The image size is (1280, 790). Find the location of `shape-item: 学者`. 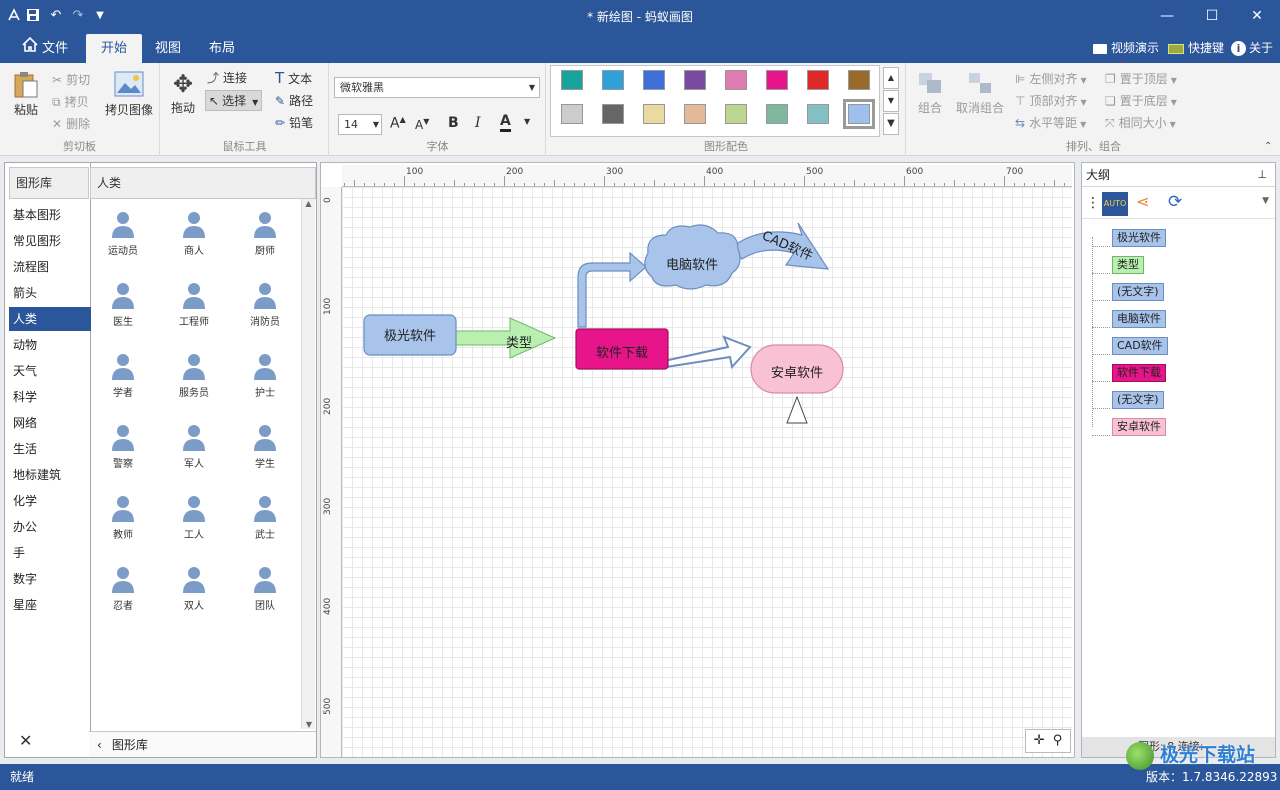

shape-item: 学者 is located at coordinates (123, 378).